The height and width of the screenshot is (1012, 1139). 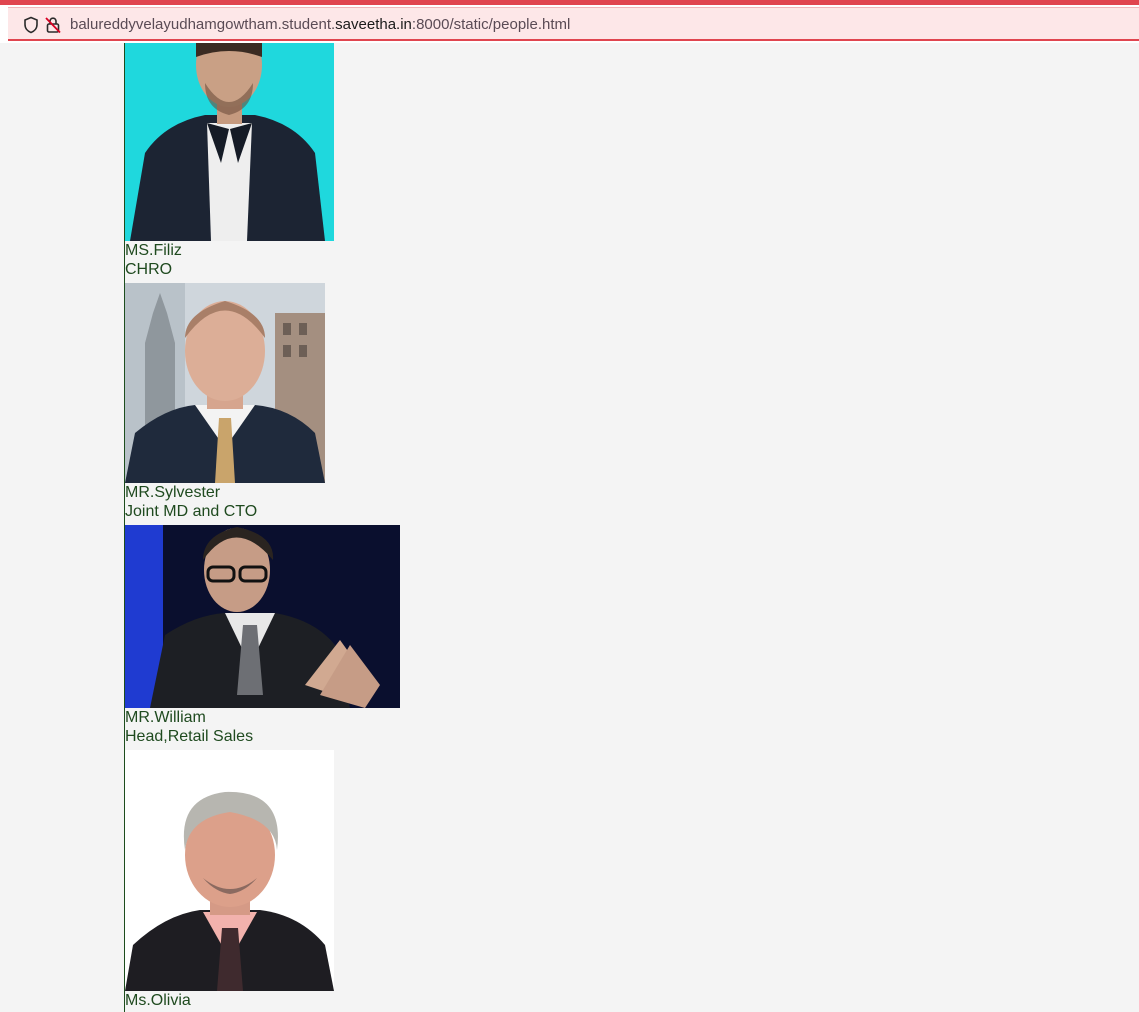 I want to click on url-prefix: balureddyvelayudhamgowtham.student., so click(x=203, y=24).